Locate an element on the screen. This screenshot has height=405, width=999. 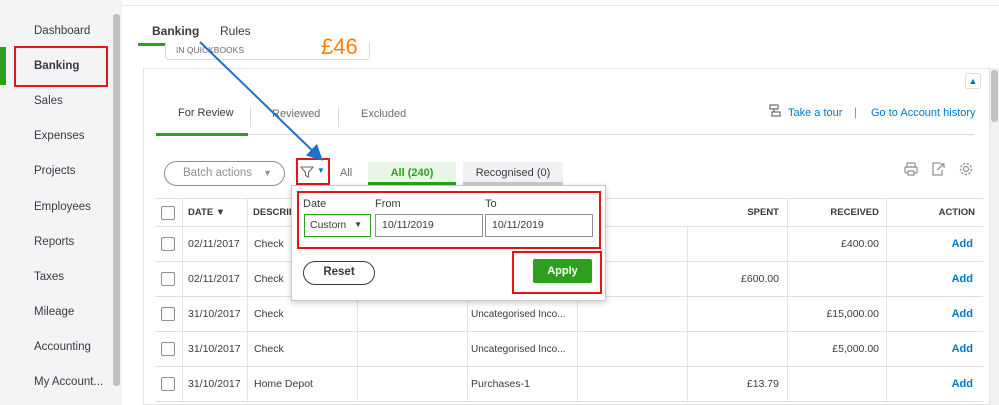
apply-highlight-box is located at coordinates (557, 272).